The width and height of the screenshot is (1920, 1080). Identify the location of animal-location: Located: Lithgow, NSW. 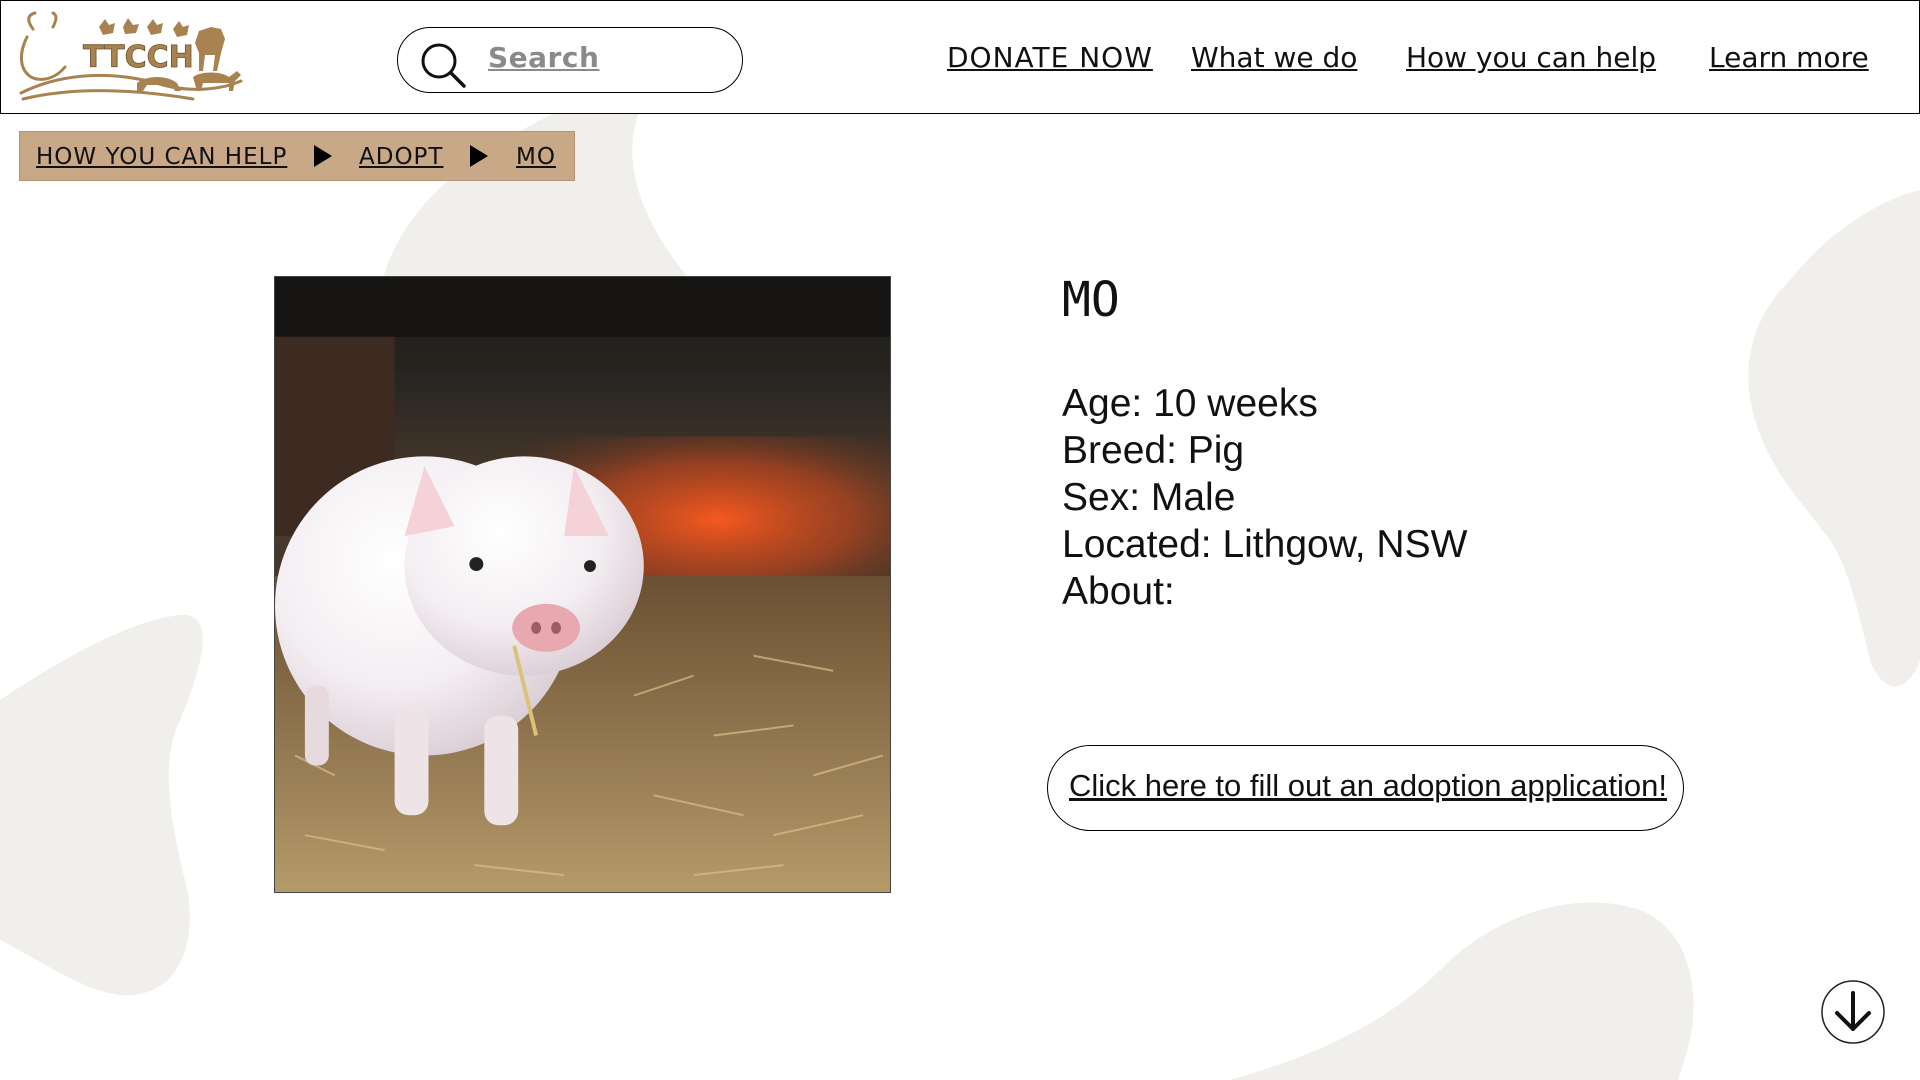
(1265, 544).